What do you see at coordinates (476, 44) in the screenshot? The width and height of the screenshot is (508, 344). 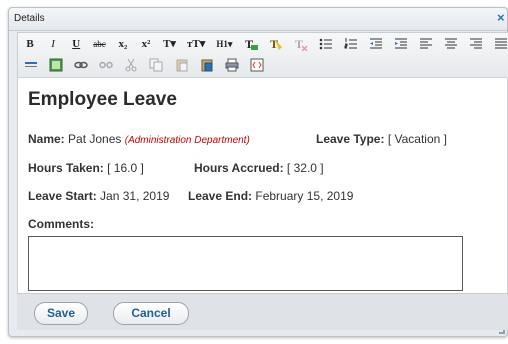 I see `align-right-icon` at bounding box center [476, 44].